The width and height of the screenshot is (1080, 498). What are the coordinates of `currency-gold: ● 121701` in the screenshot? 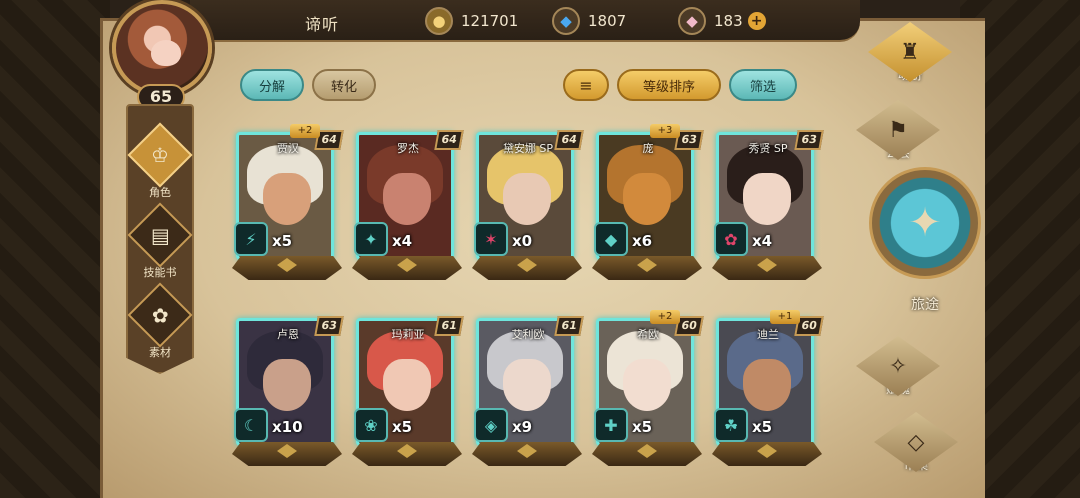 It's located at (472, 21).